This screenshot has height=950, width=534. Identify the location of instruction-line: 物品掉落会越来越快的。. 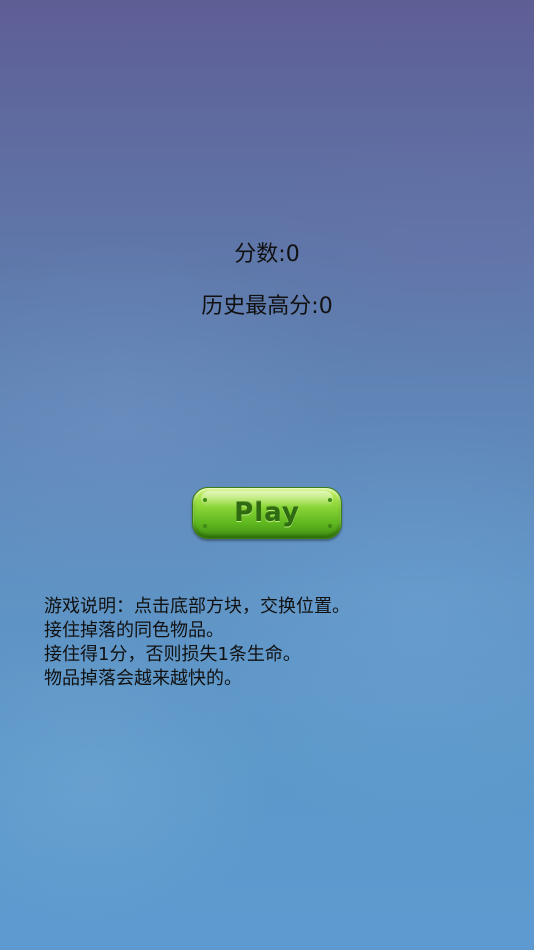
(143, 678).